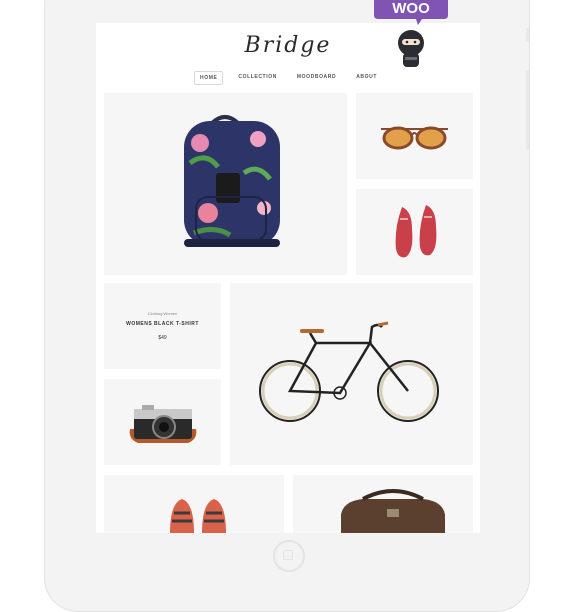  What do you see at coordinates (316, 78) in the screenshot?
I see `nav-moodboard: MOODBOARD` at bounding box center [316, 78].